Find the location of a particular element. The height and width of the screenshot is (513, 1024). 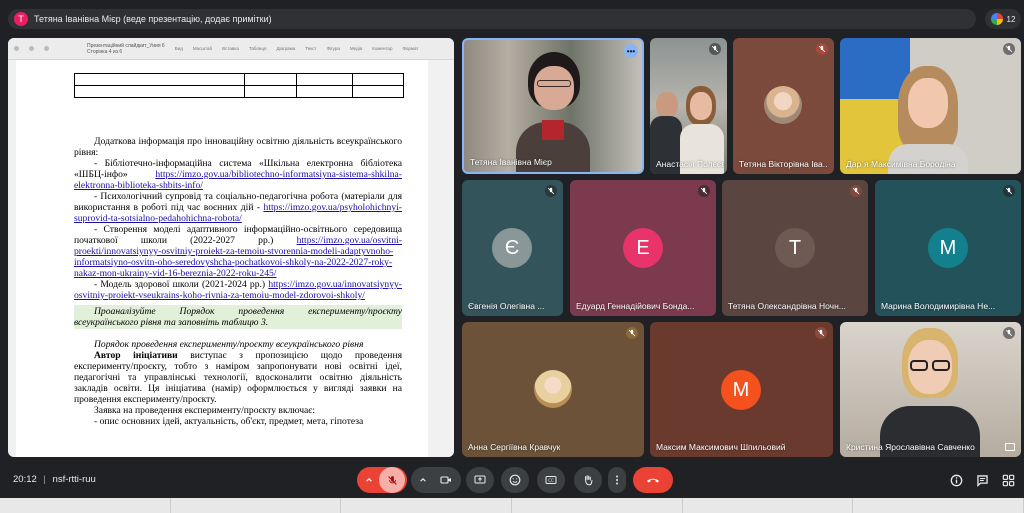

info-icon is located at coordinates (956, 480).